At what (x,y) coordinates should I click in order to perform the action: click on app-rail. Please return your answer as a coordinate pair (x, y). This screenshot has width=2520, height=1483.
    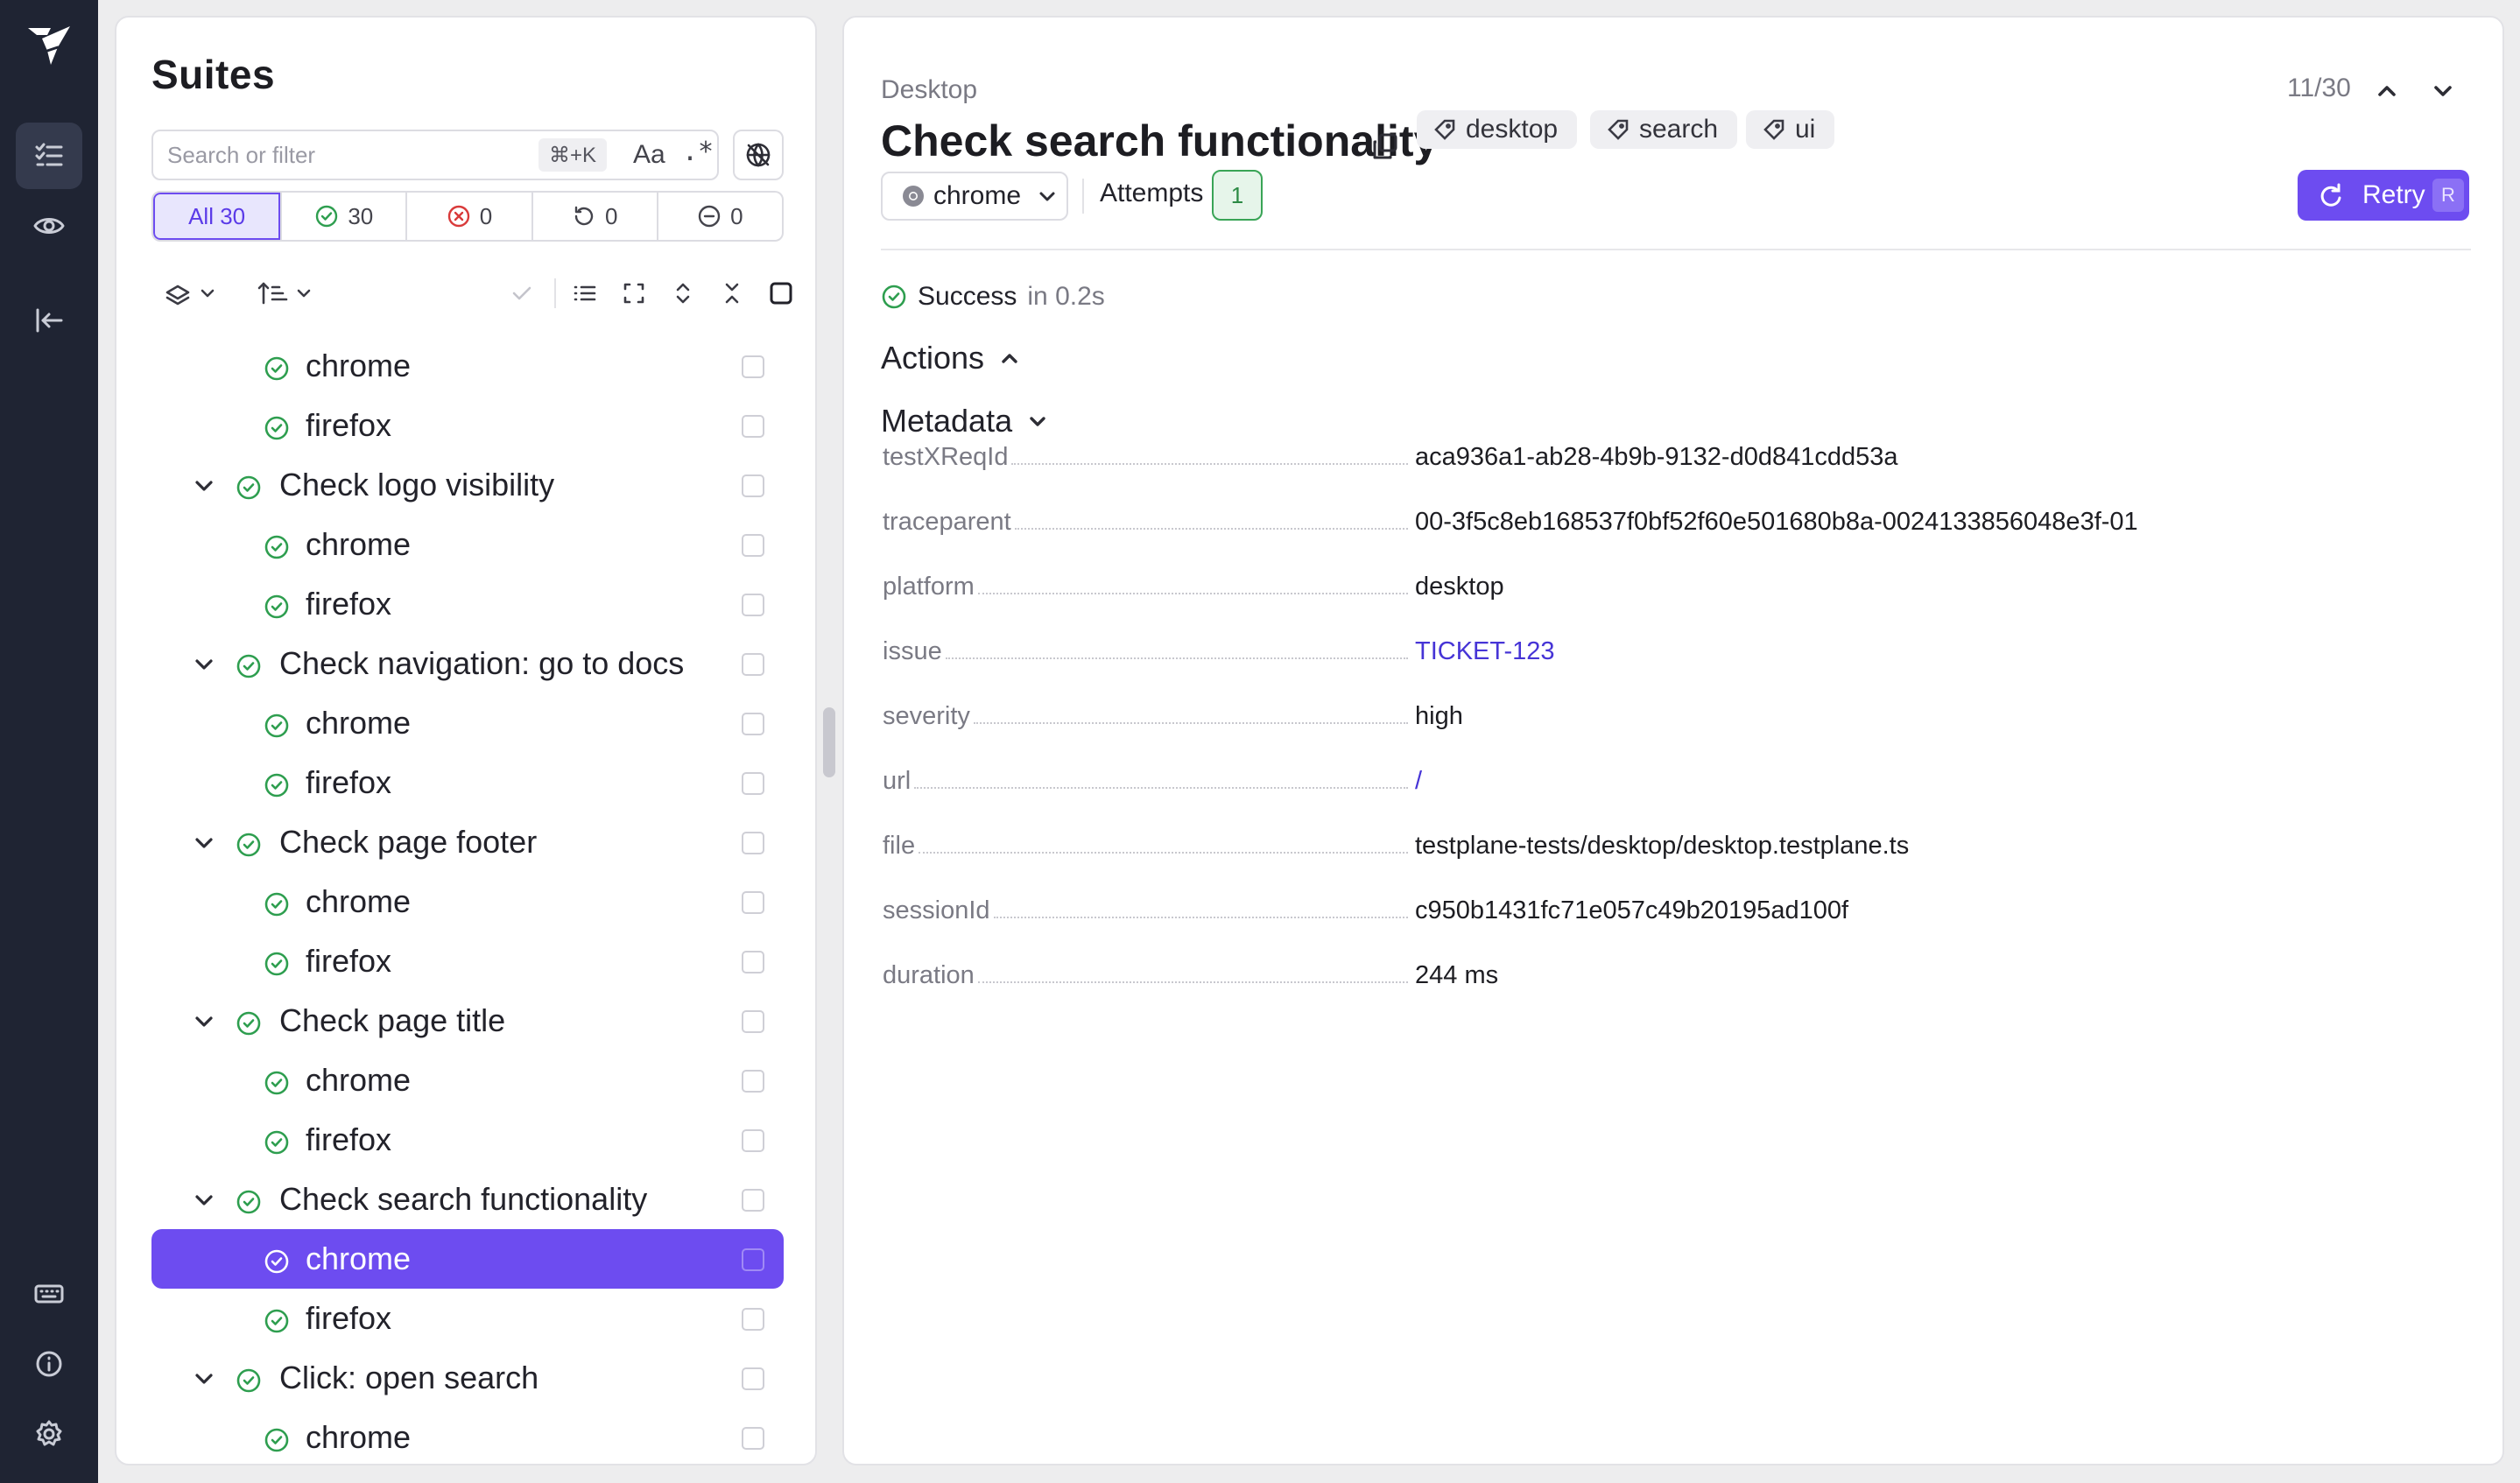
    Looking at the image, I should click on (49, 741).